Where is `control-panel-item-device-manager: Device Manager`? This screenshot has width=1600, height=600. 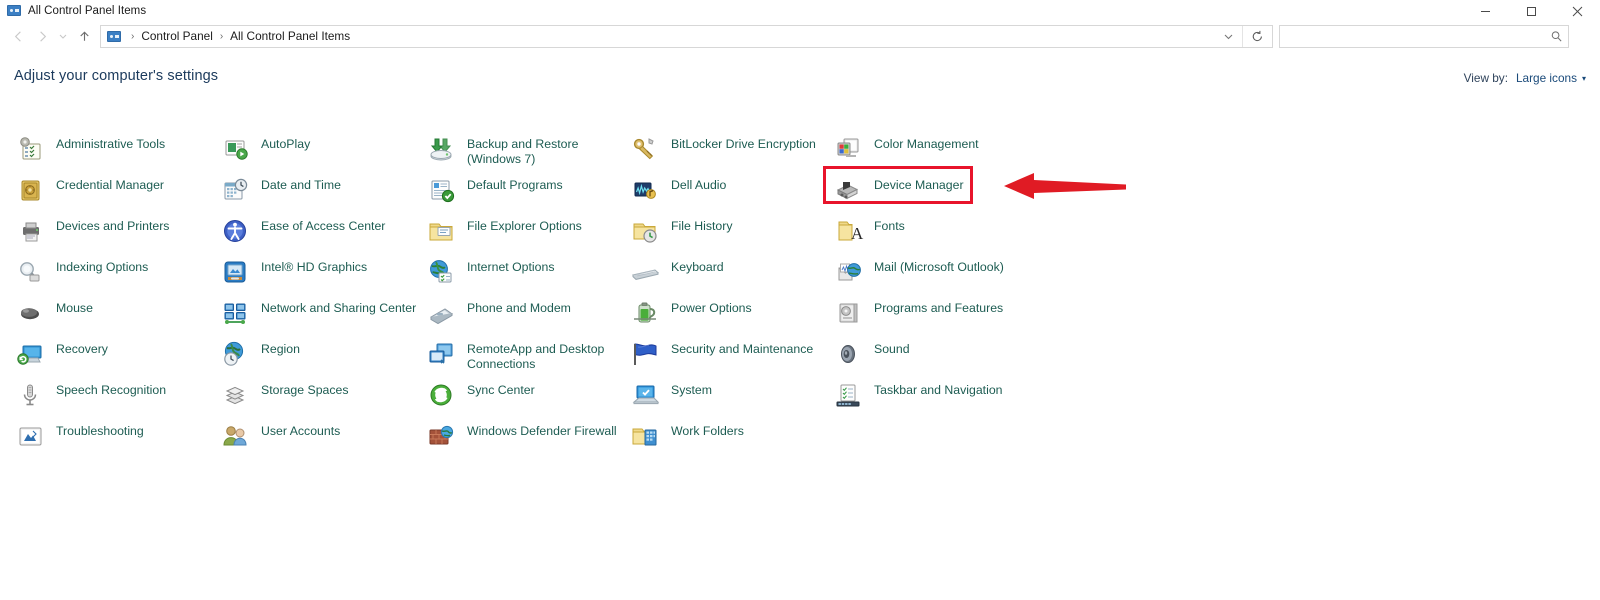 control-panel-item-device-manager: Device Manager is located at coordinates (898, 192).